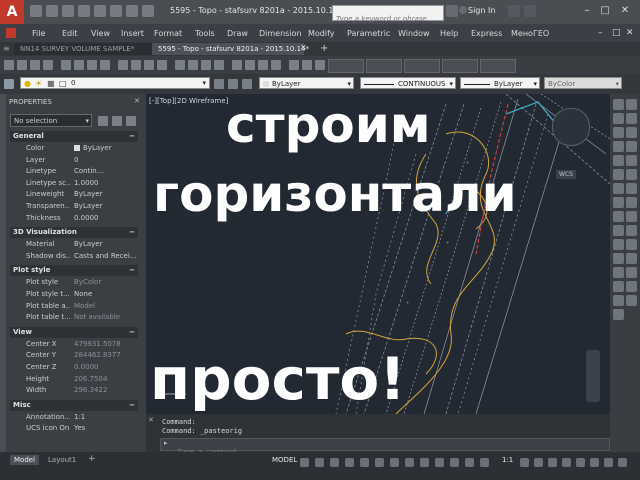 Image resolution: width=640 pixels, height=480 pixels. Describe the element at coordinates (219, 84) in the screenshot. I see `make-current-icon` at that location.